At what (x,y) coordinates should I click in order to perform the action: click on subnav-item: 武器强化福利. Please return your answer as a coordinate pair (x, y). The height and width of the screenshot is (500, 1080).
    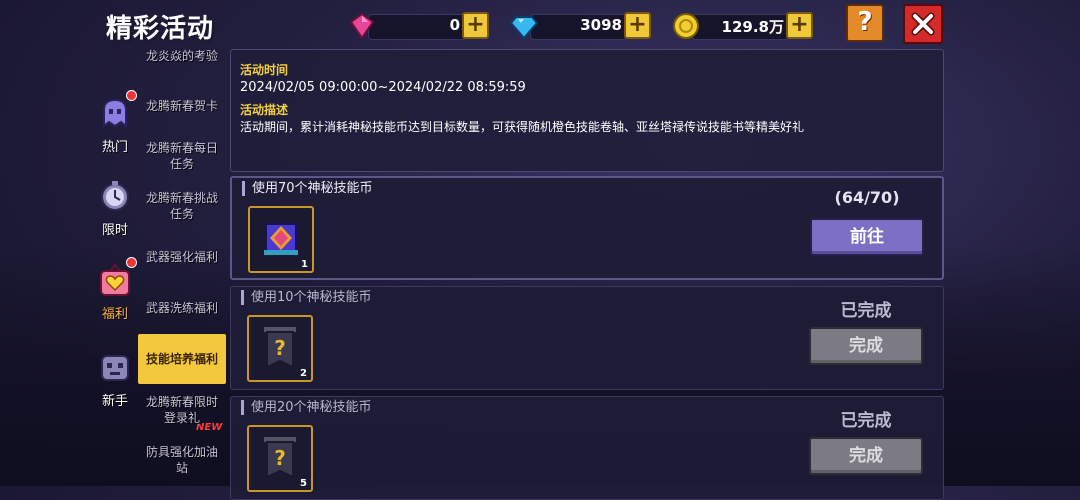
    Looking at the image, I should click on (182, 257).